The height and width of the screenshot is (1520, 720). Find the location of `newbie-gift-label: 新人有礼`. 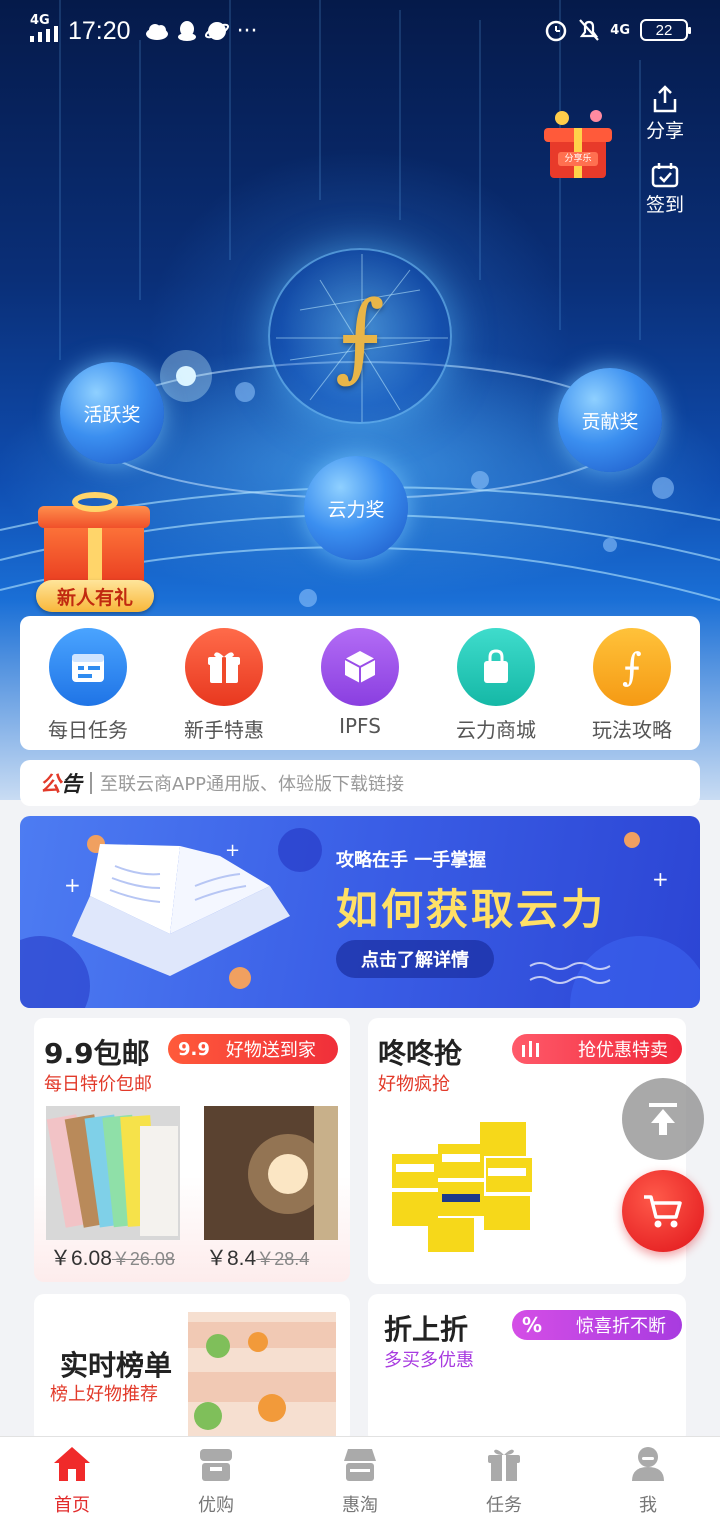

newbie-gift-label: 新人有礼 is located at coordinates (95, 596).